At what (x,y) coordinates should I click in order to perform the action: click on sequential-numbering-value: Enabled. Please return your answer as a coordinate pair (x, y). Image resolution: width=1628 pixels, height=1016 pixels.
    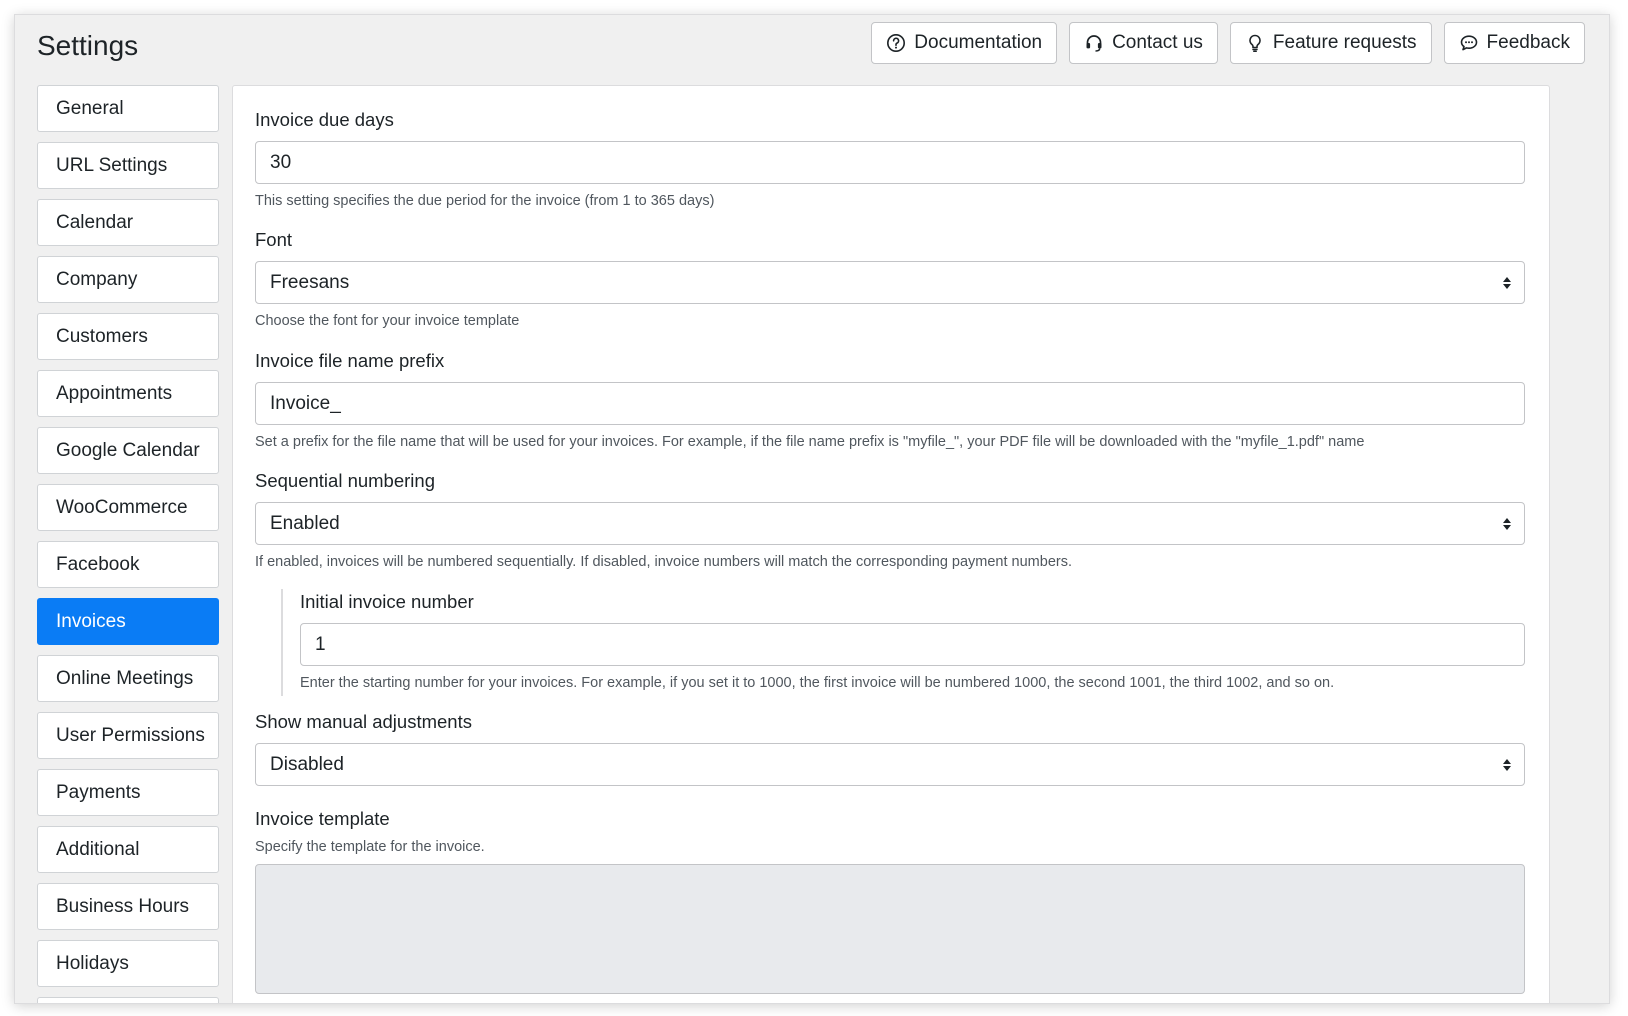
    Looking at the image, I should click on (305, 523).